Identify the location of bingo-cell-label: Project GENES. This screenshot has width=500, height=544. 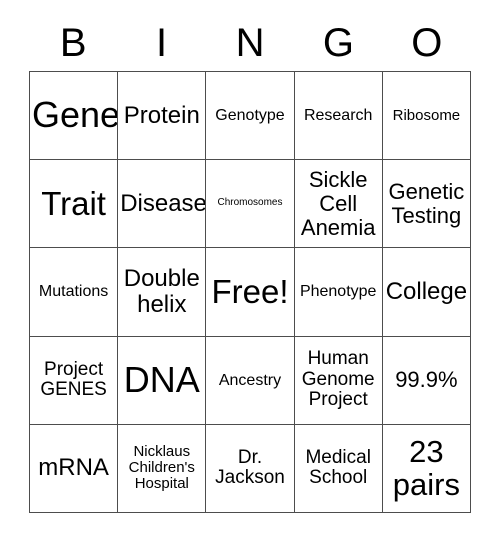
(73, 379).